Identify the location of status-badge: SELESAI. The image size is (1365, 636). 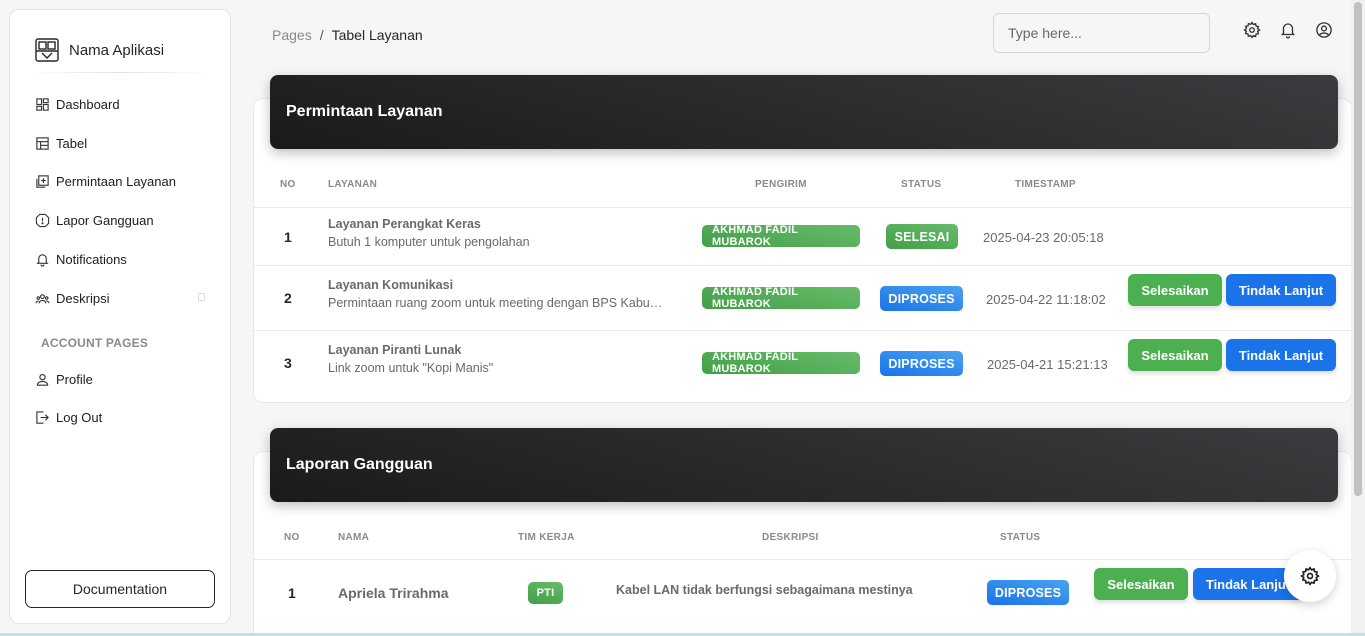
(922, 236).